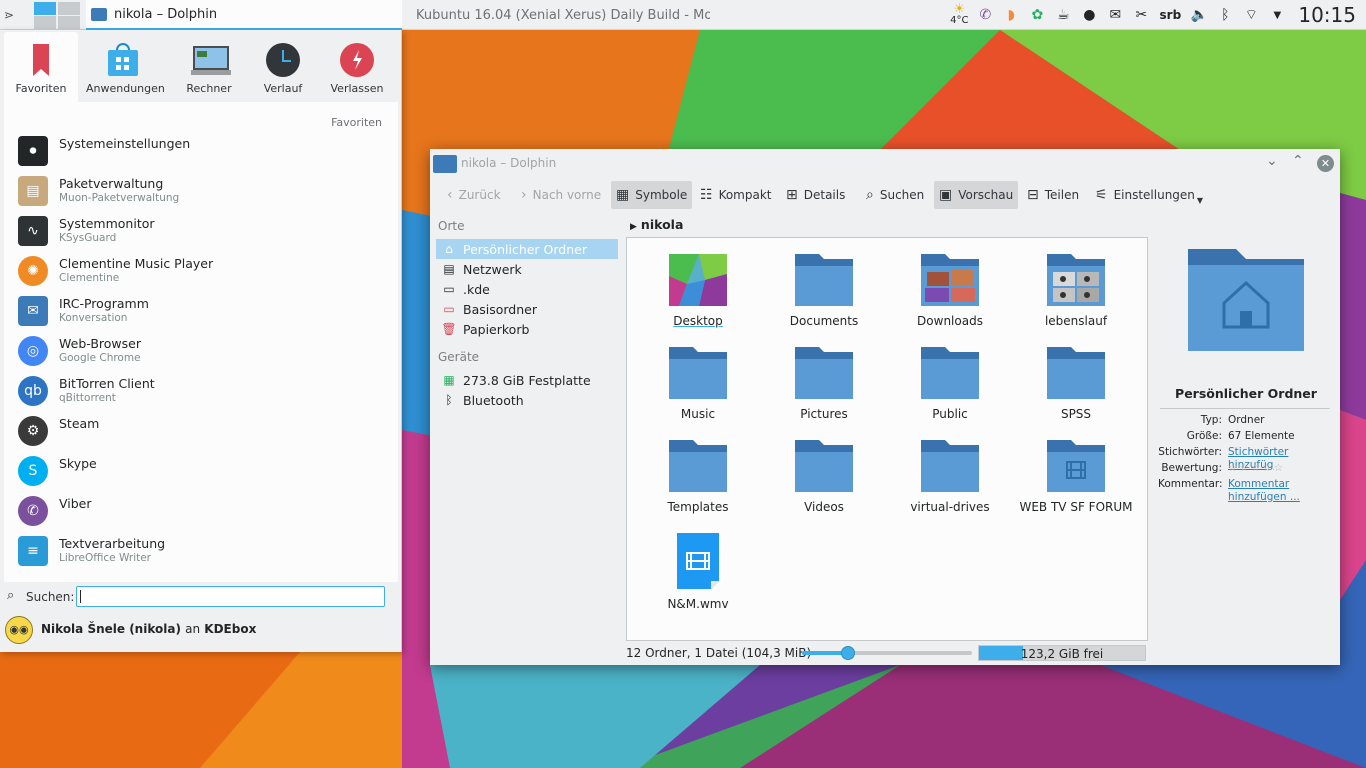 This screenshot has height=768, width=1366. What do you see at coordinates (1225, 15) in the screenshot?
I see `bluetooth-tray-icon: ᛒ` at bounding box center [1225, 15].